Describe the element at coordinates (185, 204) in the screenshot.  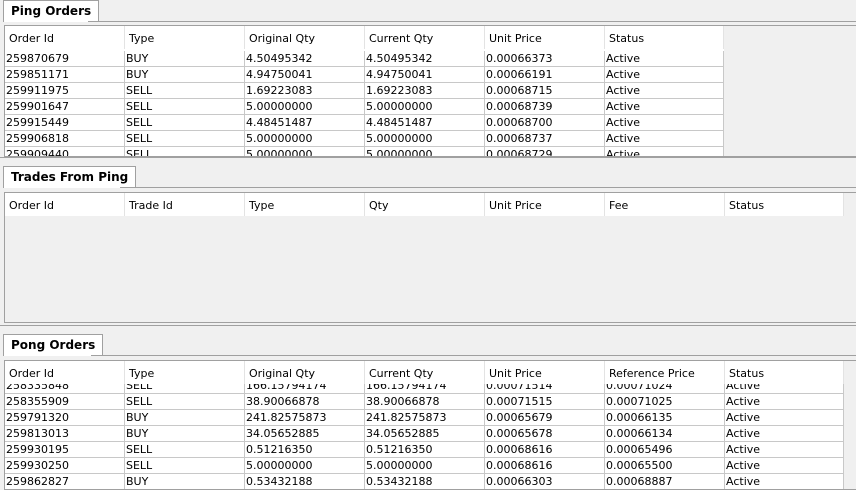
I see `column-header: Trade Id` at that location.